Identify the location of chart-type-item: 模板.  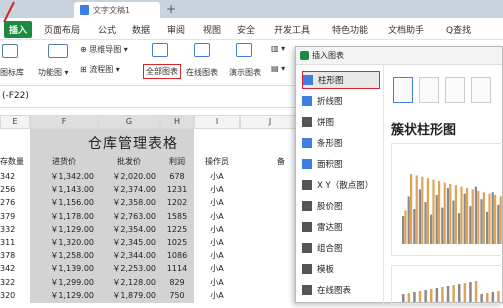
(341, 269).